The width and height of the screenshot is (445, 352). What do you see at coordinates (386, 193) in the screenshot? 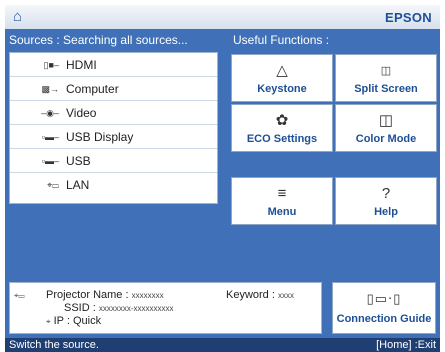
I see `help-icon: ?` at bounding box center [386, 193].